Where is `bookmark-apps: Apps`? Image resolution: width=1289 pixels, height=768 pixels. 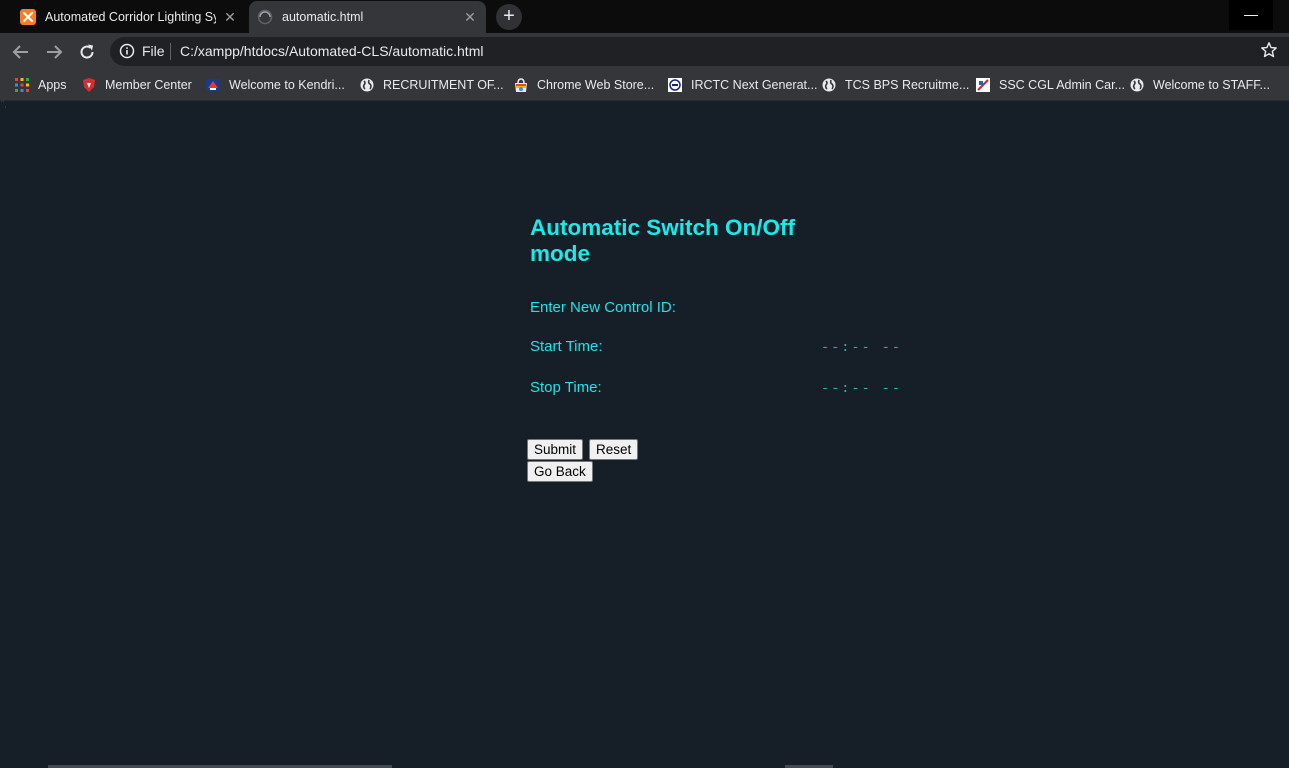 bookmark-apps: Apps is located at coordinates (40, 85).